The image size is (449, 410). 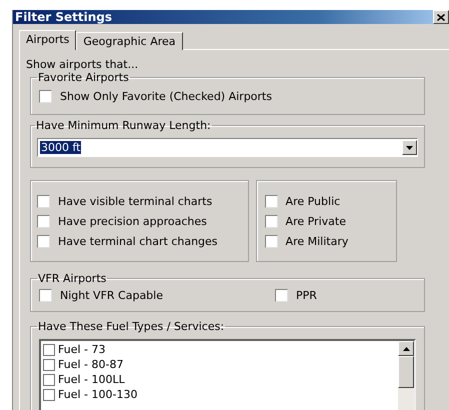 I want to click on close-button, so click(x=441, y=17).